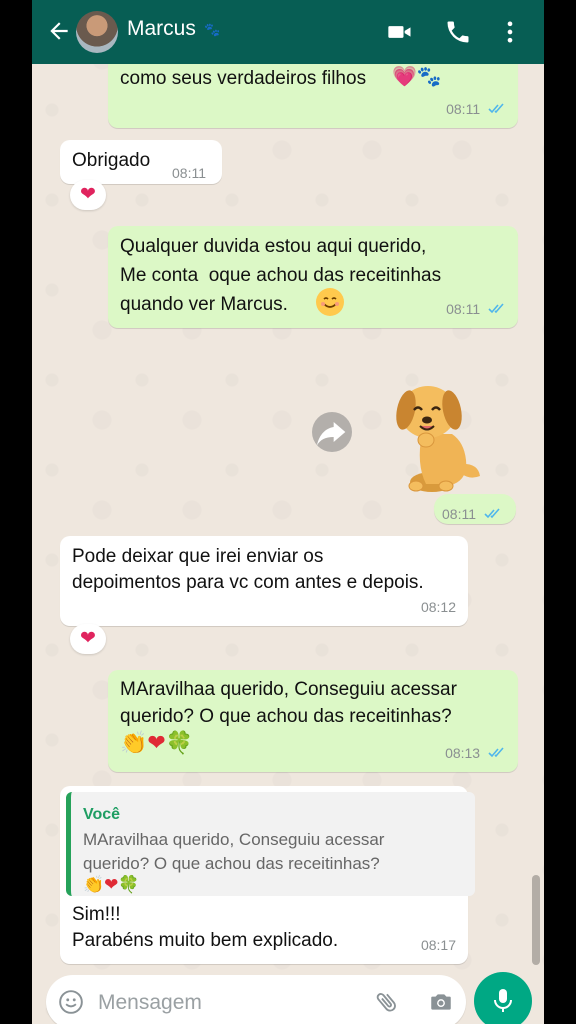 This screenshot has width=576, height=1024. I want to click on phone-call-icon, so click(458, 32).